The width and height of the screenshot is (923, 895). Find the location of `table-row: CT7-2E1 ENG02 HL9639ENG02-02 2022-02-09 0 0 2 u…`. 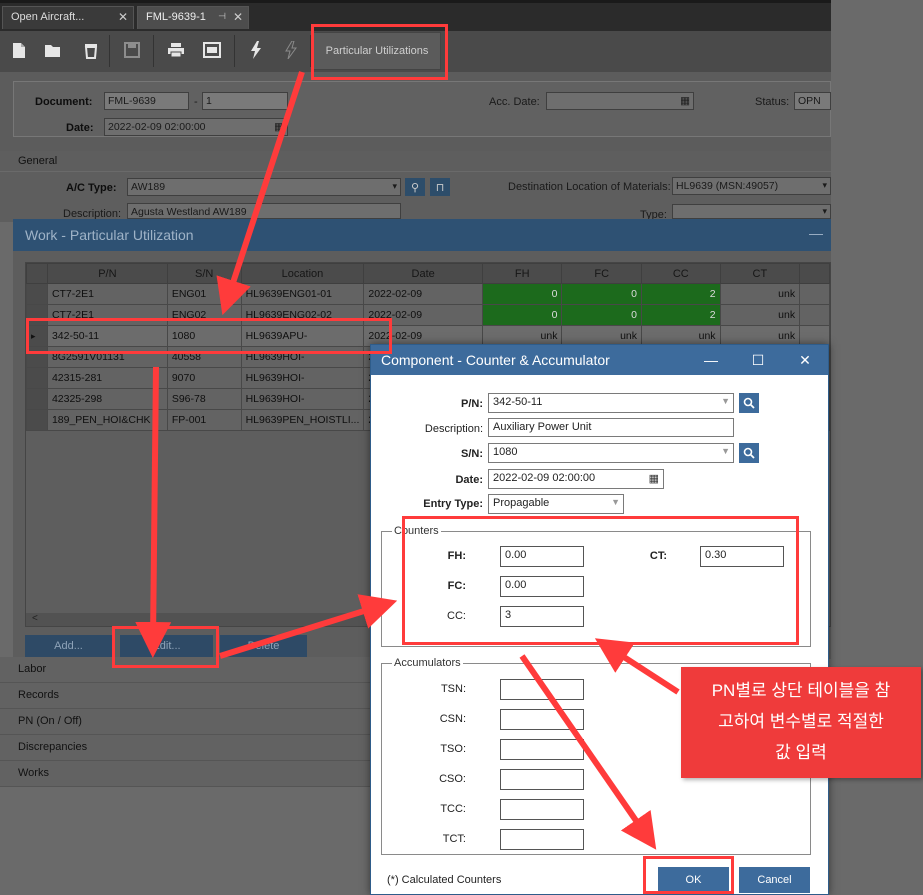

table-row: CT7-2E1 ENG02 HL9639ENG02-02 2022-02-09 0 0 2 u… is located at coordinates (428, 315).